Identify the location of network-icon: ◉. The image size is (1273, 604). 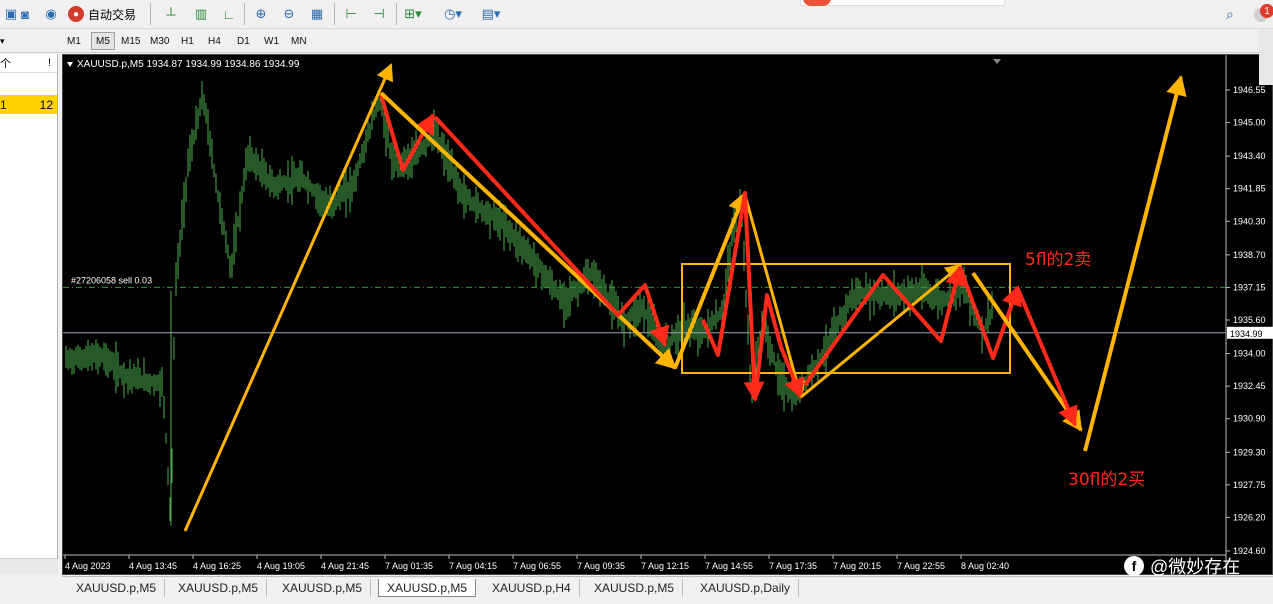
(51, 14).